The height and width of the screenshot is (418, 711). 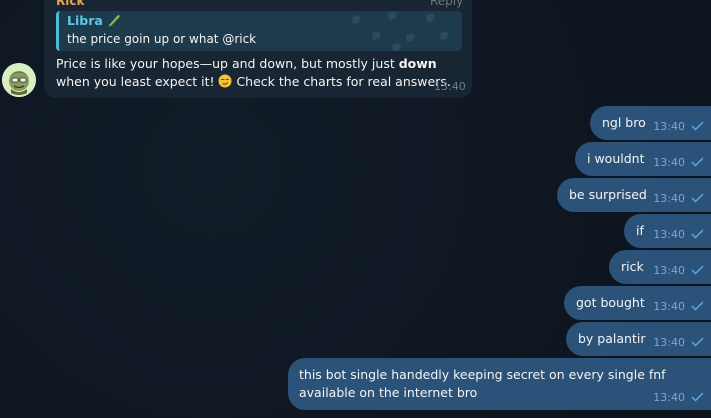 I want to click on bold-word: down, so click(x=417, y=63).